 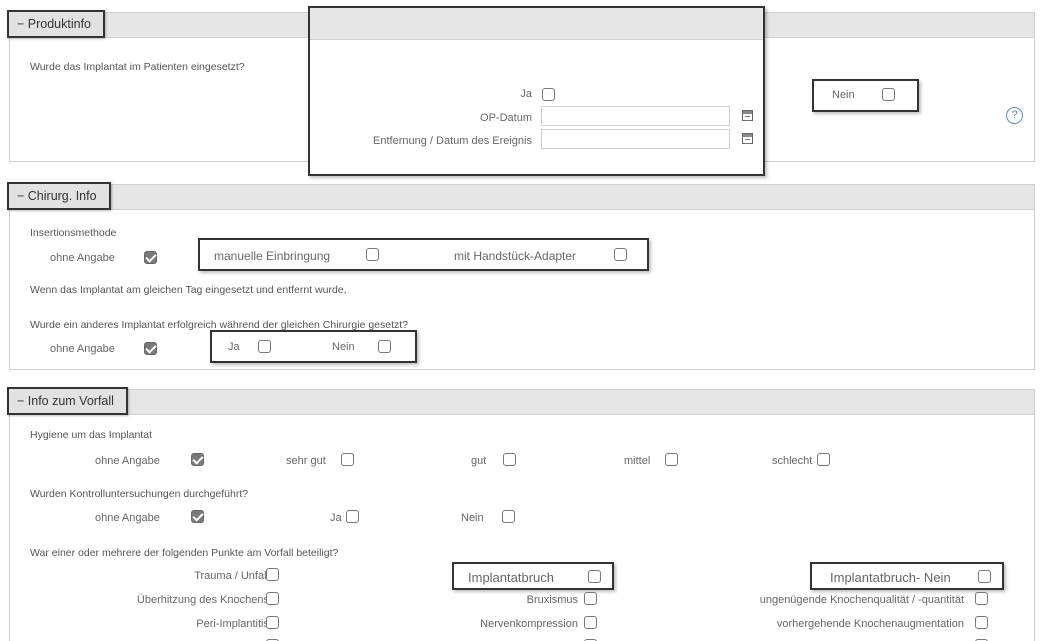 What do you see at coordinates (536, 24) in the screenshot?
I see `box-header` at bounding box center [536, 24].